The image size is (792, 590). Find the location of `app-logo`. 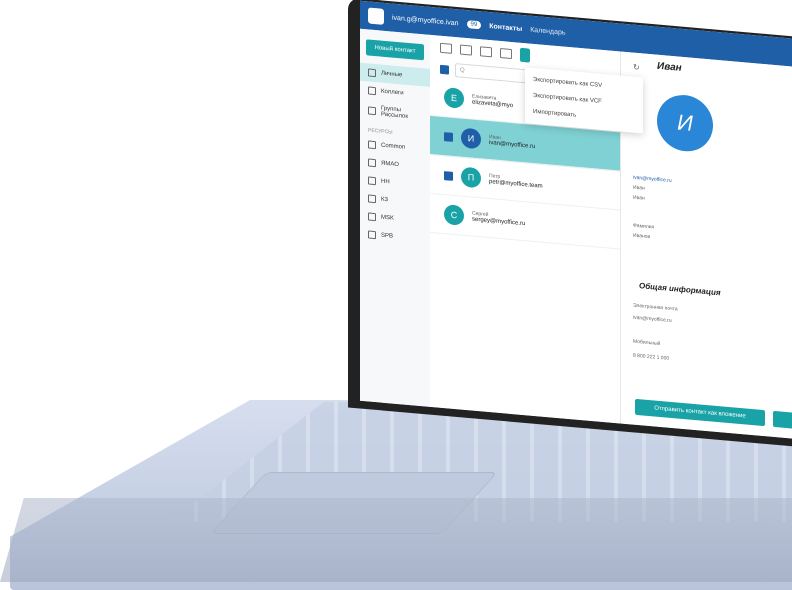

app-logo is located at coordinates (376, 16).